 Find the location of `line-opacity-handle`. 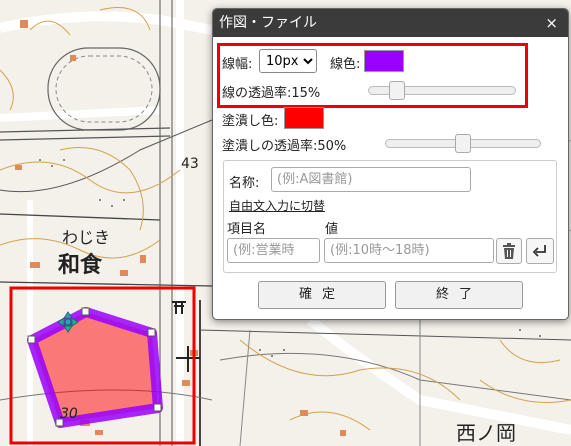

line-opacity-handle is located at coordinates (397, 90).